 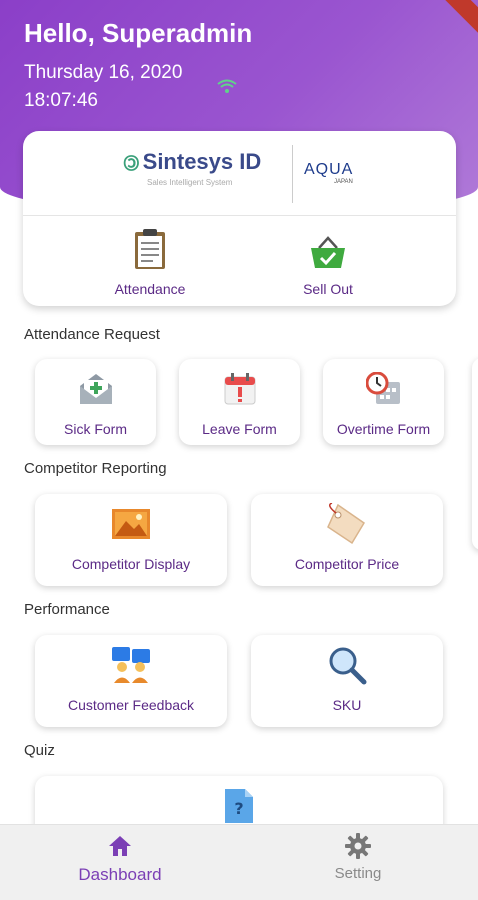 I want to click on leave-form-button: Leave Form, so click(x=239, y=402).